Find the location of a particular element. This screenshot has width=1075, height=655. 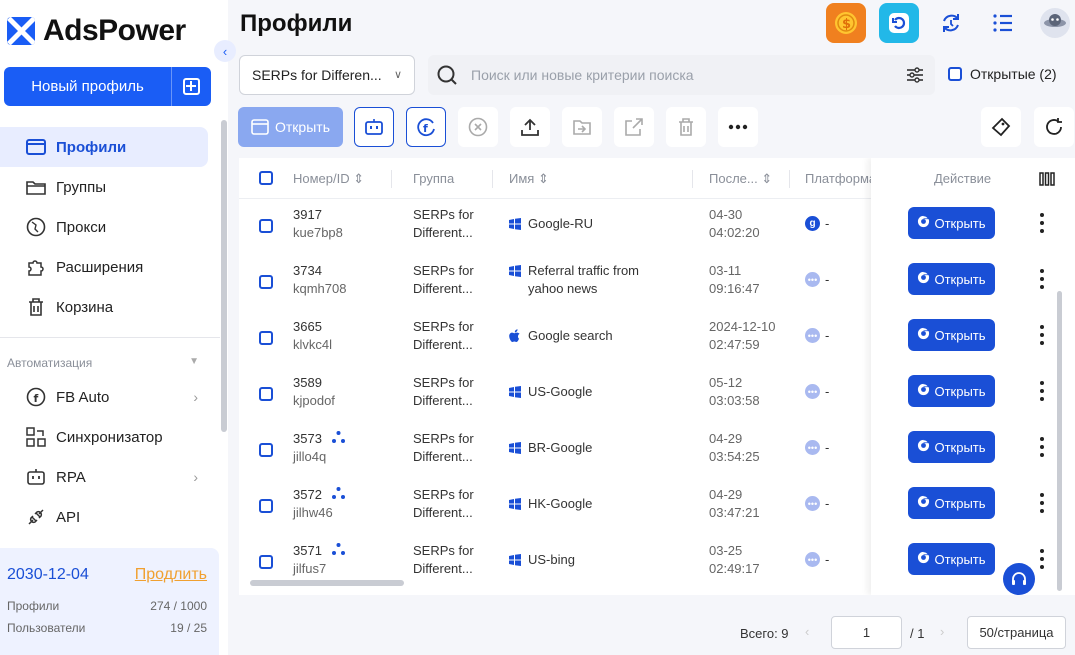

sync-status-button is located at coordinates (951, 23).